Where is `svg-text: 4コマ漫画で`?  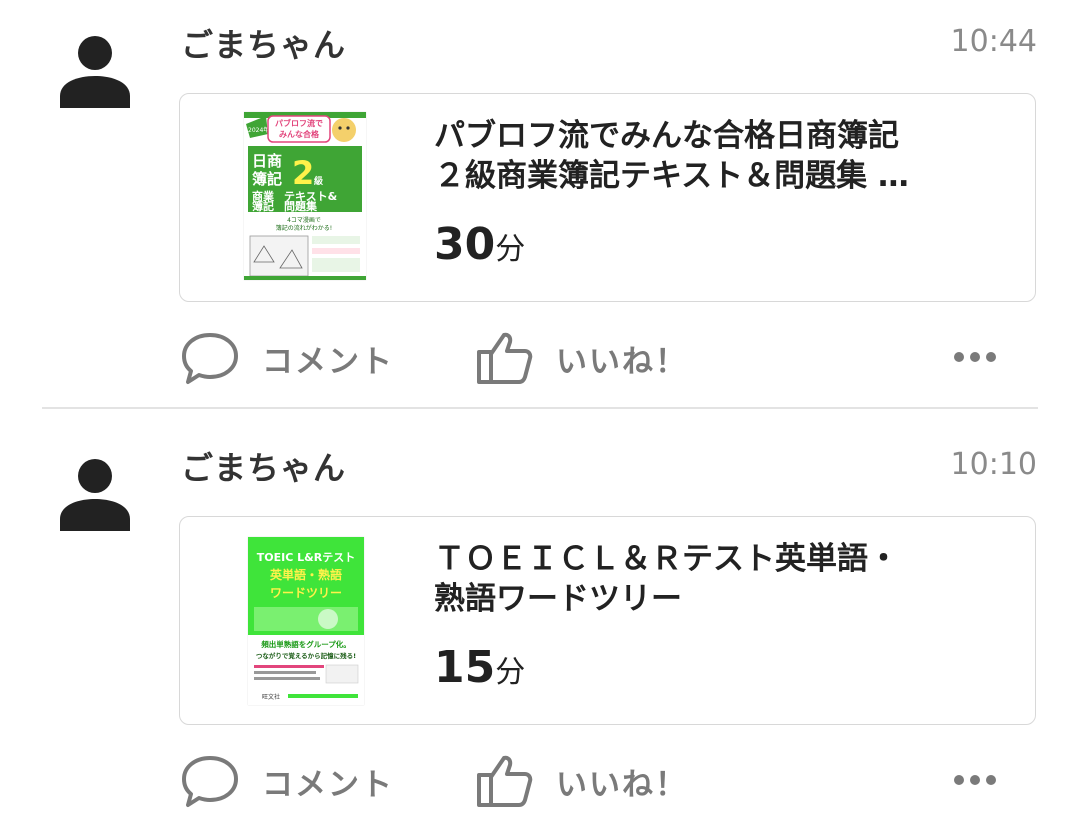 svg-text: 4コマ漫画で is located at coordinates (304, 220).